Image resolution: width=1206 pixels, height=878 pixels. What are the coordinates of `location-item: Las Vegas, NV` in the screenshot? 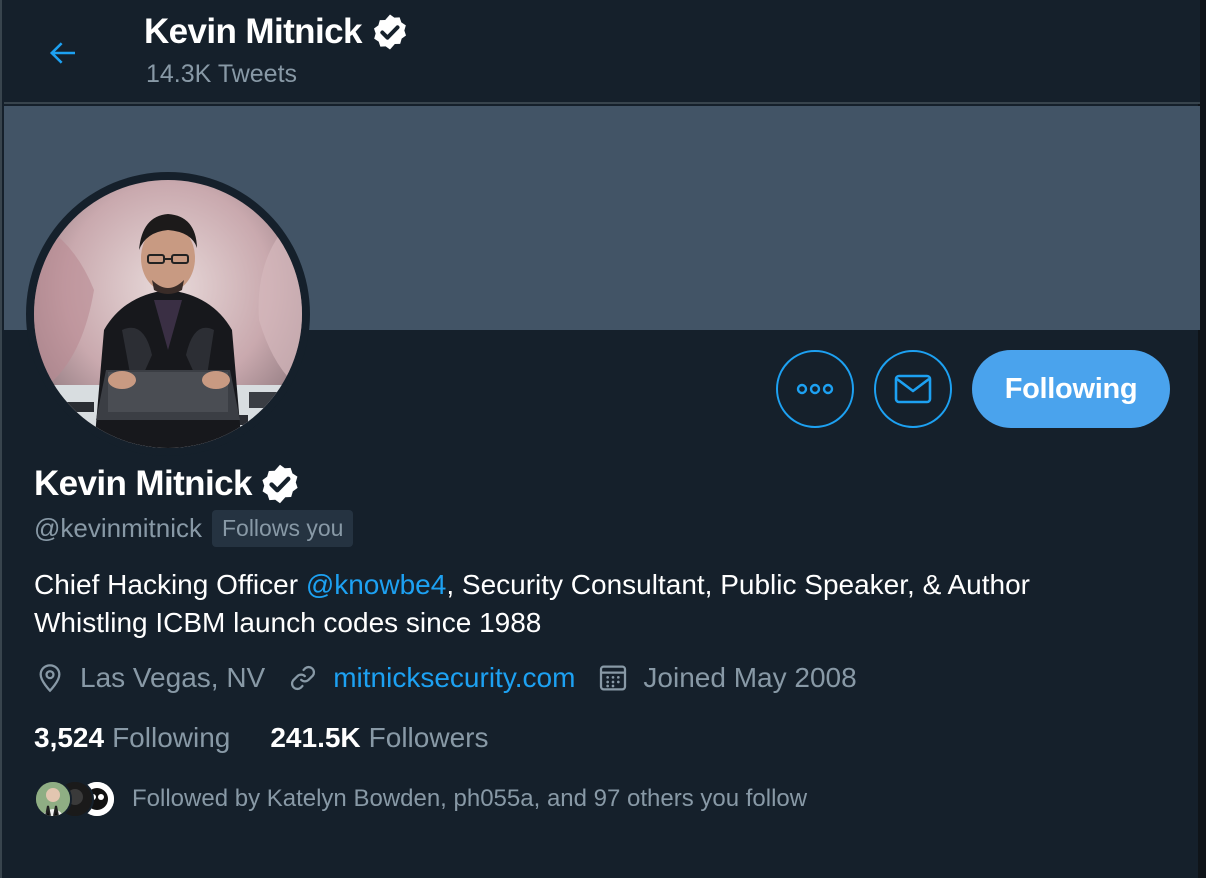 It's located at (149, 678).